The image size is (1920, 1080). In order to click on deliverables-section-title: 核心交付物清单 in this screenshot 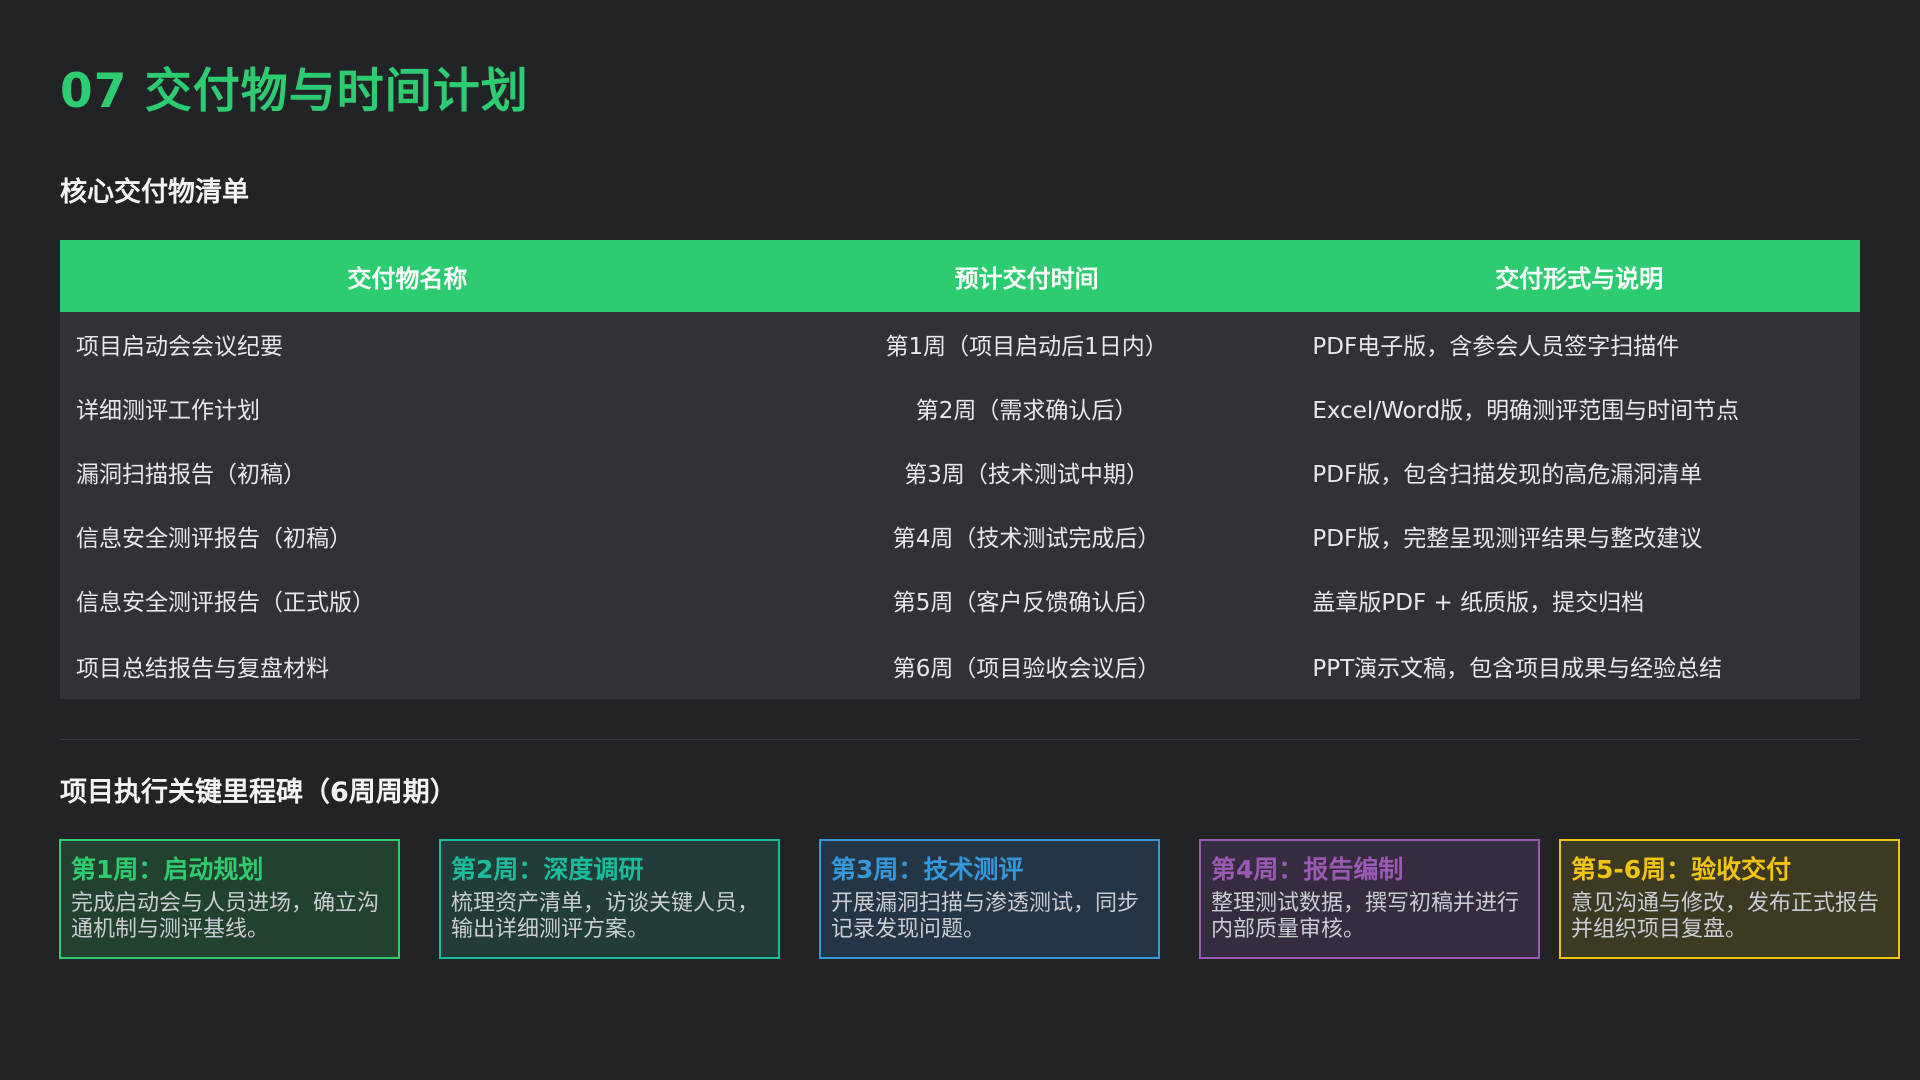, I will do `click(154, 192)`.